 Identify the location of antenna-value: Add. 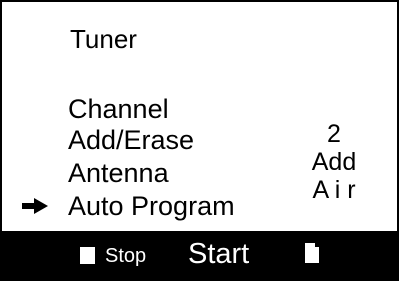
(334, 162).